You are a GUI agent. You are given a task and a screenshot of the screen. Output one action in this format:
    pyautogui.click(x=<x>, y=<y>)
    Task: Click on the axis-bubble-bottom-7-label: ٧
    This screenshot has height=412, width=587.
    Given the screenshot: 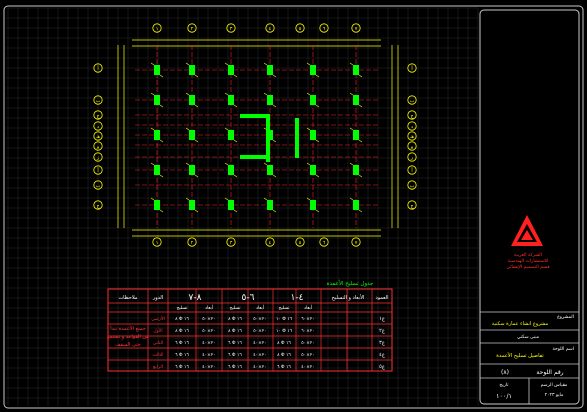 What is the action you would take?
    pyautogui.click(x=356, y=243)
    